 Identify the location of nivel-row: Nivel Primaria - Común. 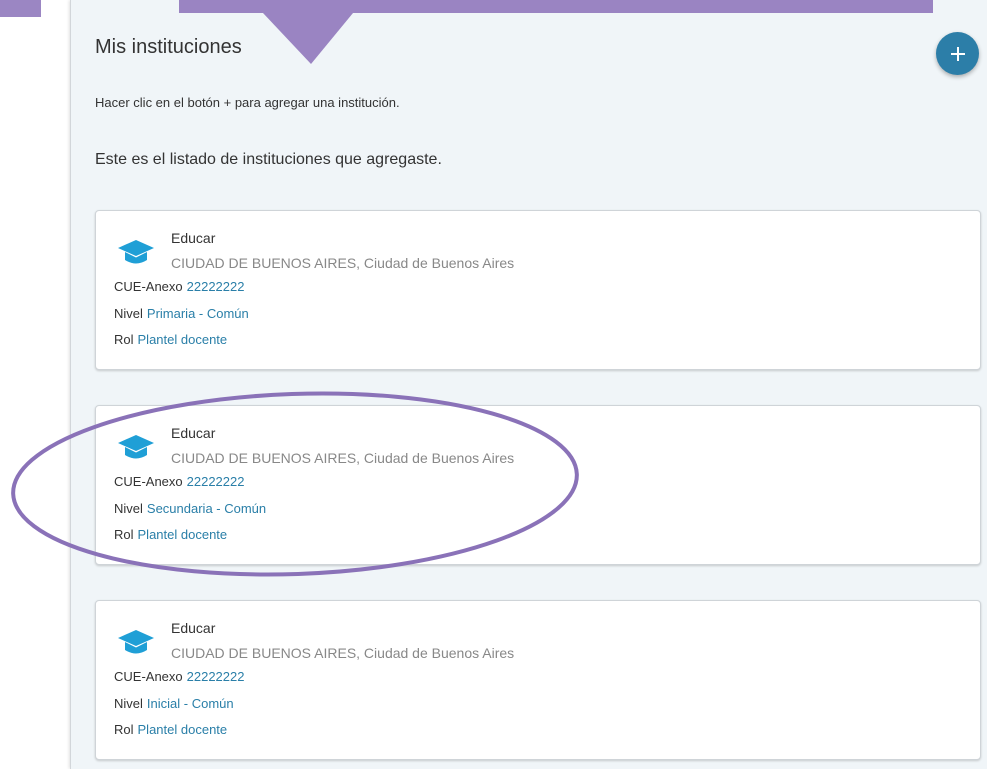
(181, 313).